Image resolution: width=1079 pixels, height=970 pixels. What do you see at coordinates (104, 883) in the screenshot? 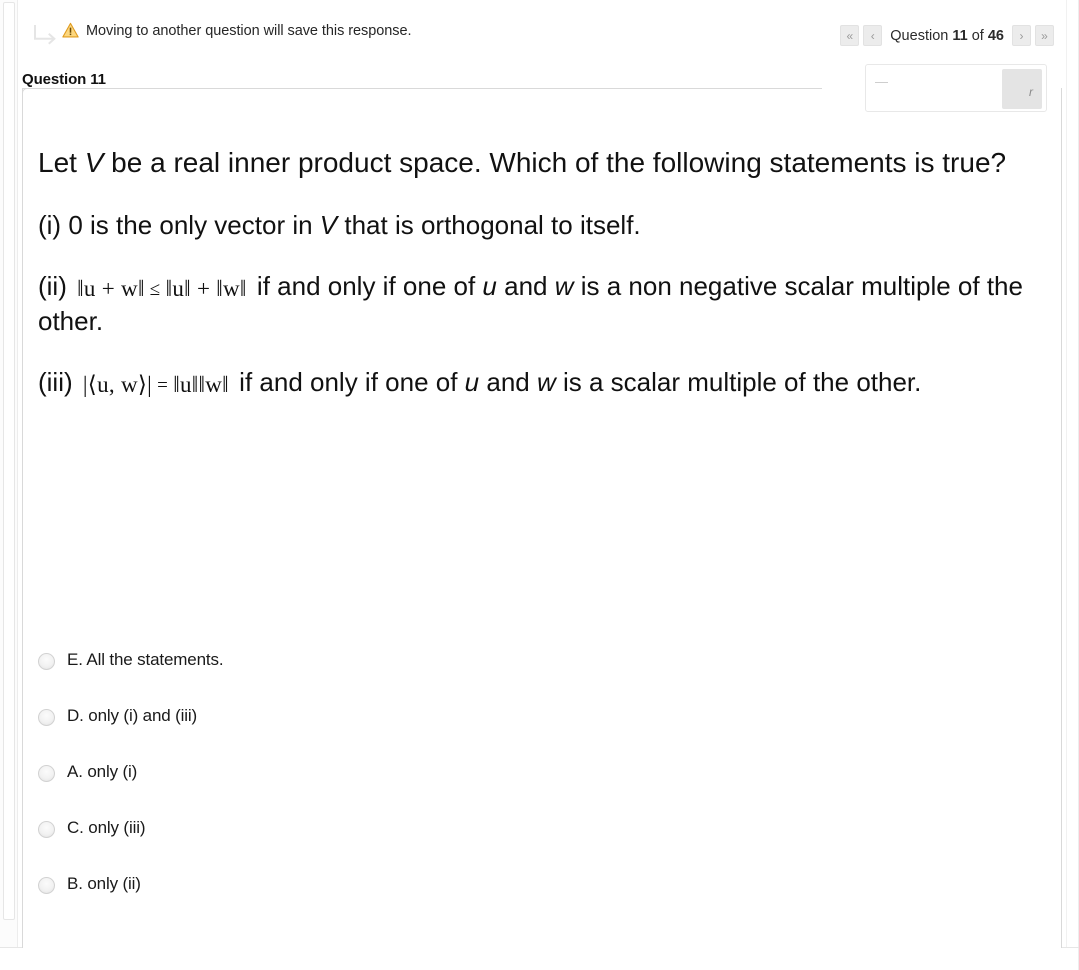
I see `answer-option-b-label: B. only (ii)` at bounding box center [104, 883].